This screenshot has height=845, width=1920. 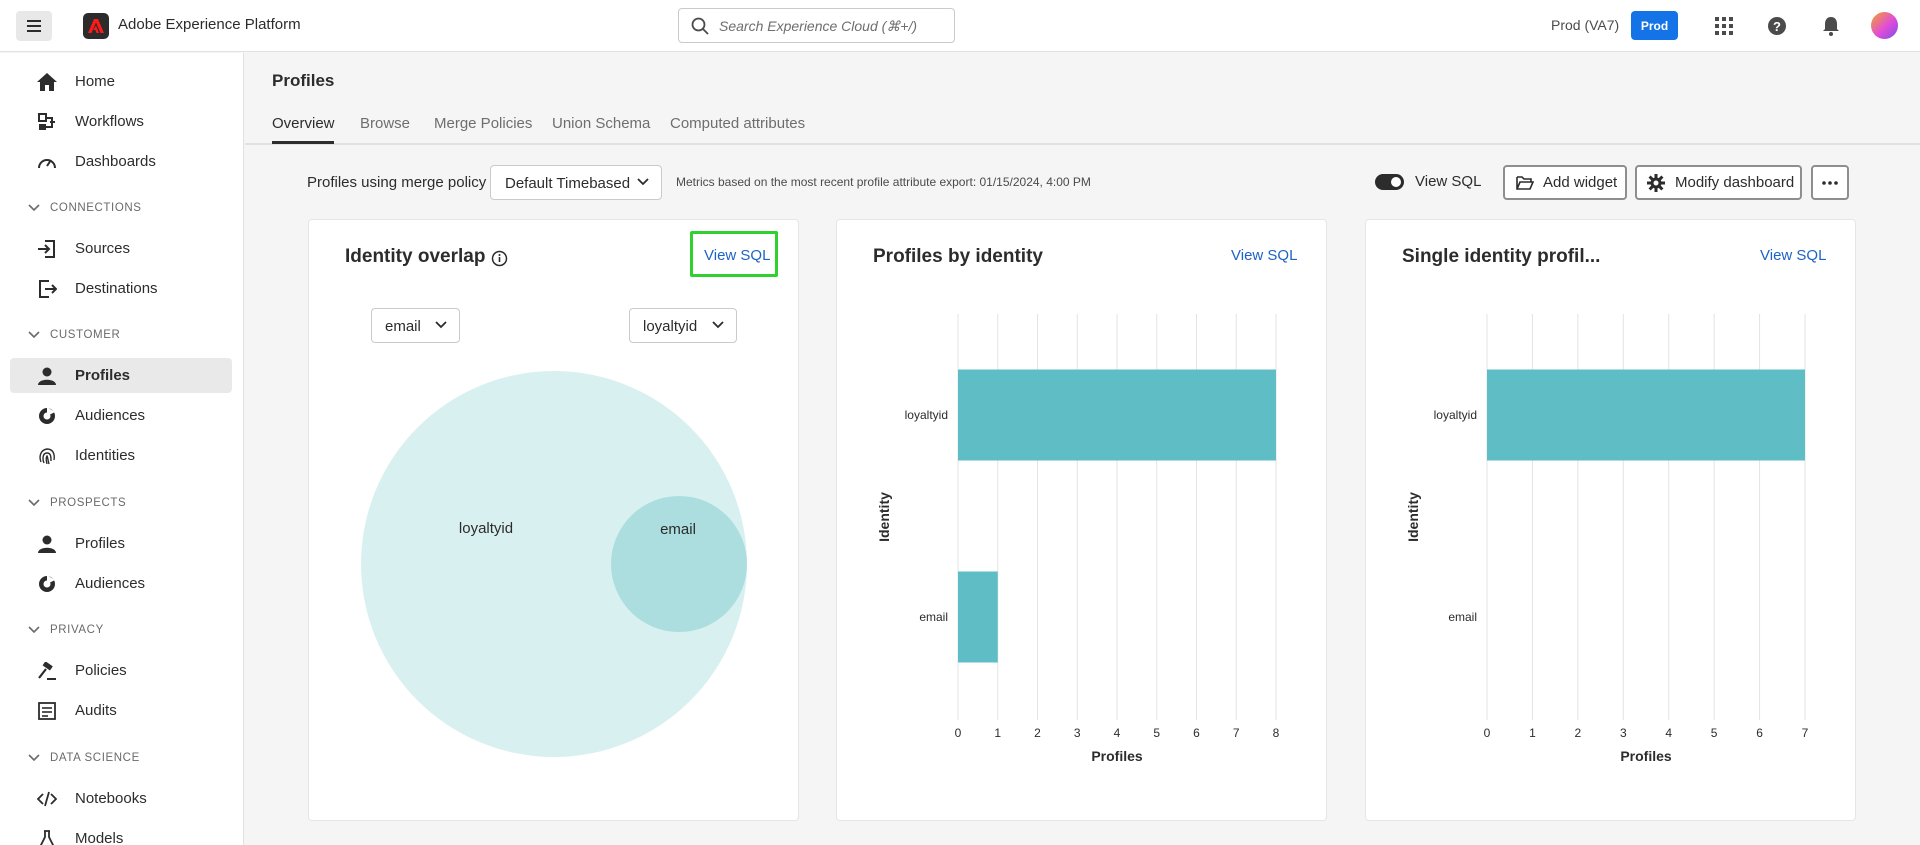 I want to click on search-placeholder: Search Experience Cloud (⌘+/), so click(x=818, y=26).